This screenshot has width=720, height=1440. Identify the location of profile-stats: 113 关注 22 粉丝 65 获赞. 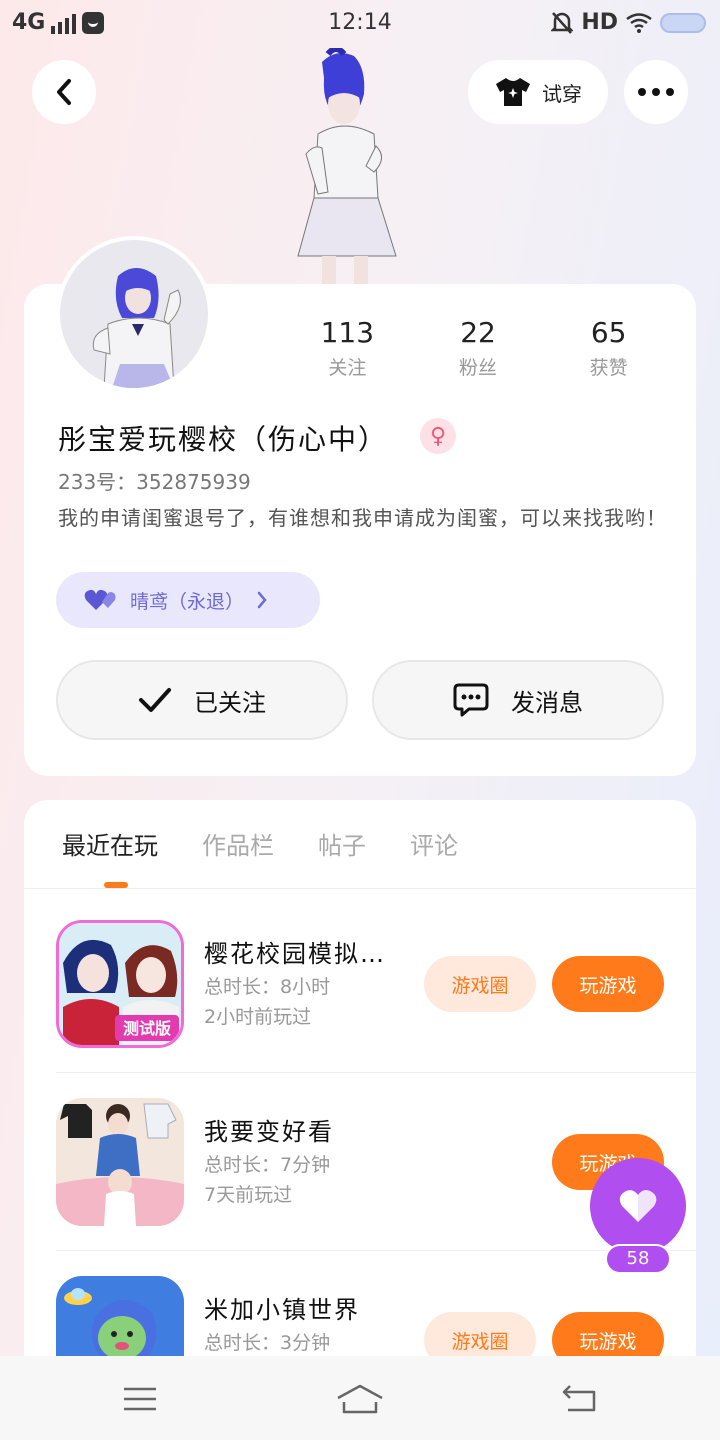
(478, 348).